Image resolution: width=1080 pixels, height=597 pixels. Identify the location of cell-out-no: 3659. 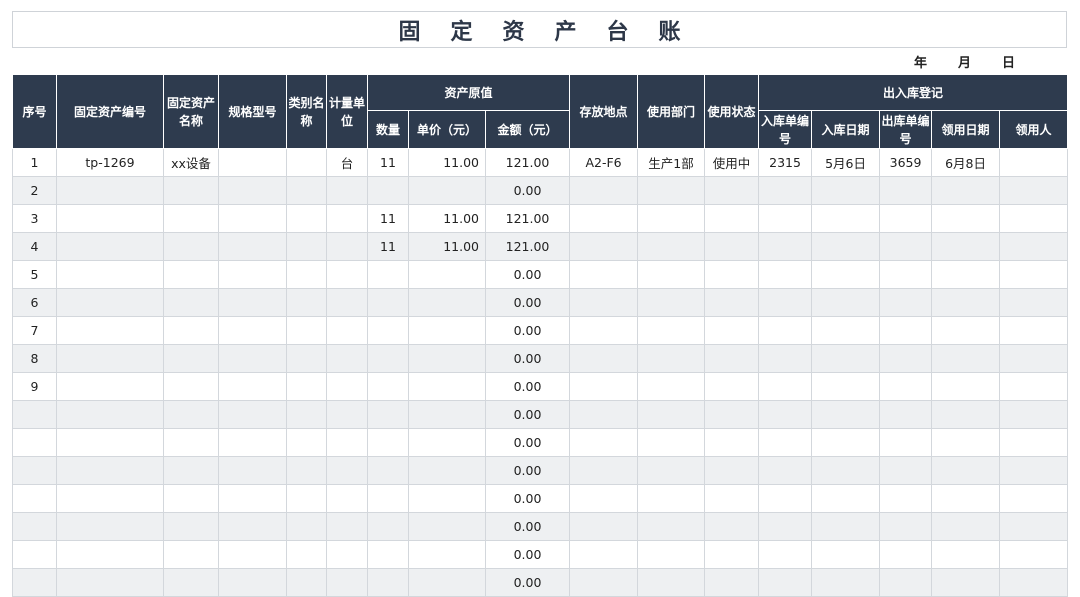
(906, 162).